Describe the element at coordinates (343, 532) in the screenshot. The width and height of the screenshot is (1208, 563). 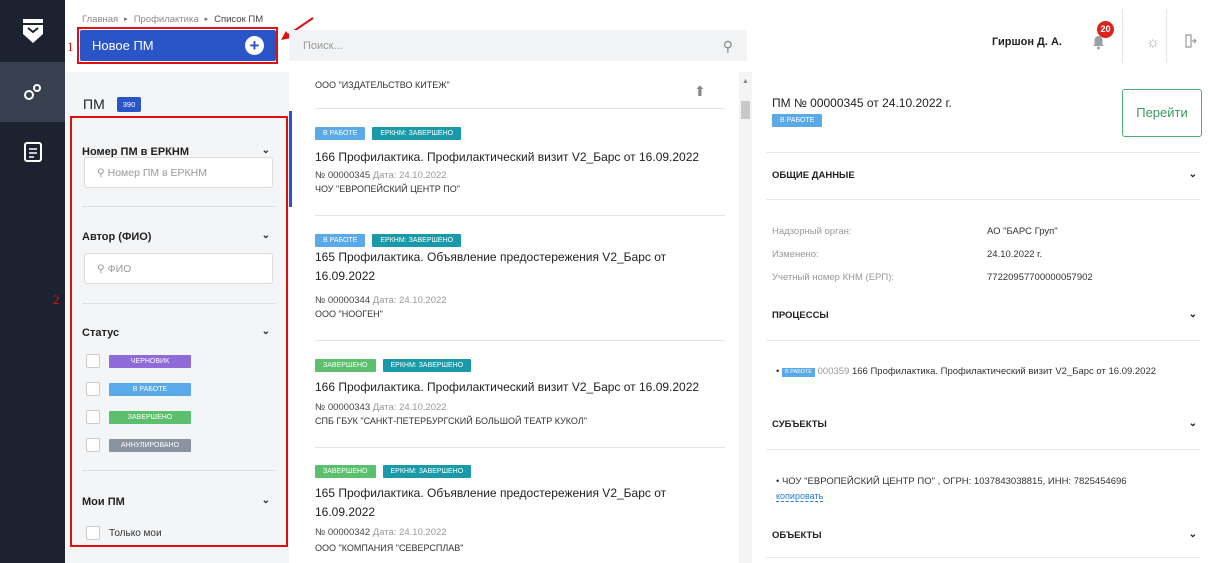
I see `list-item-number: № 00000342` at that location.